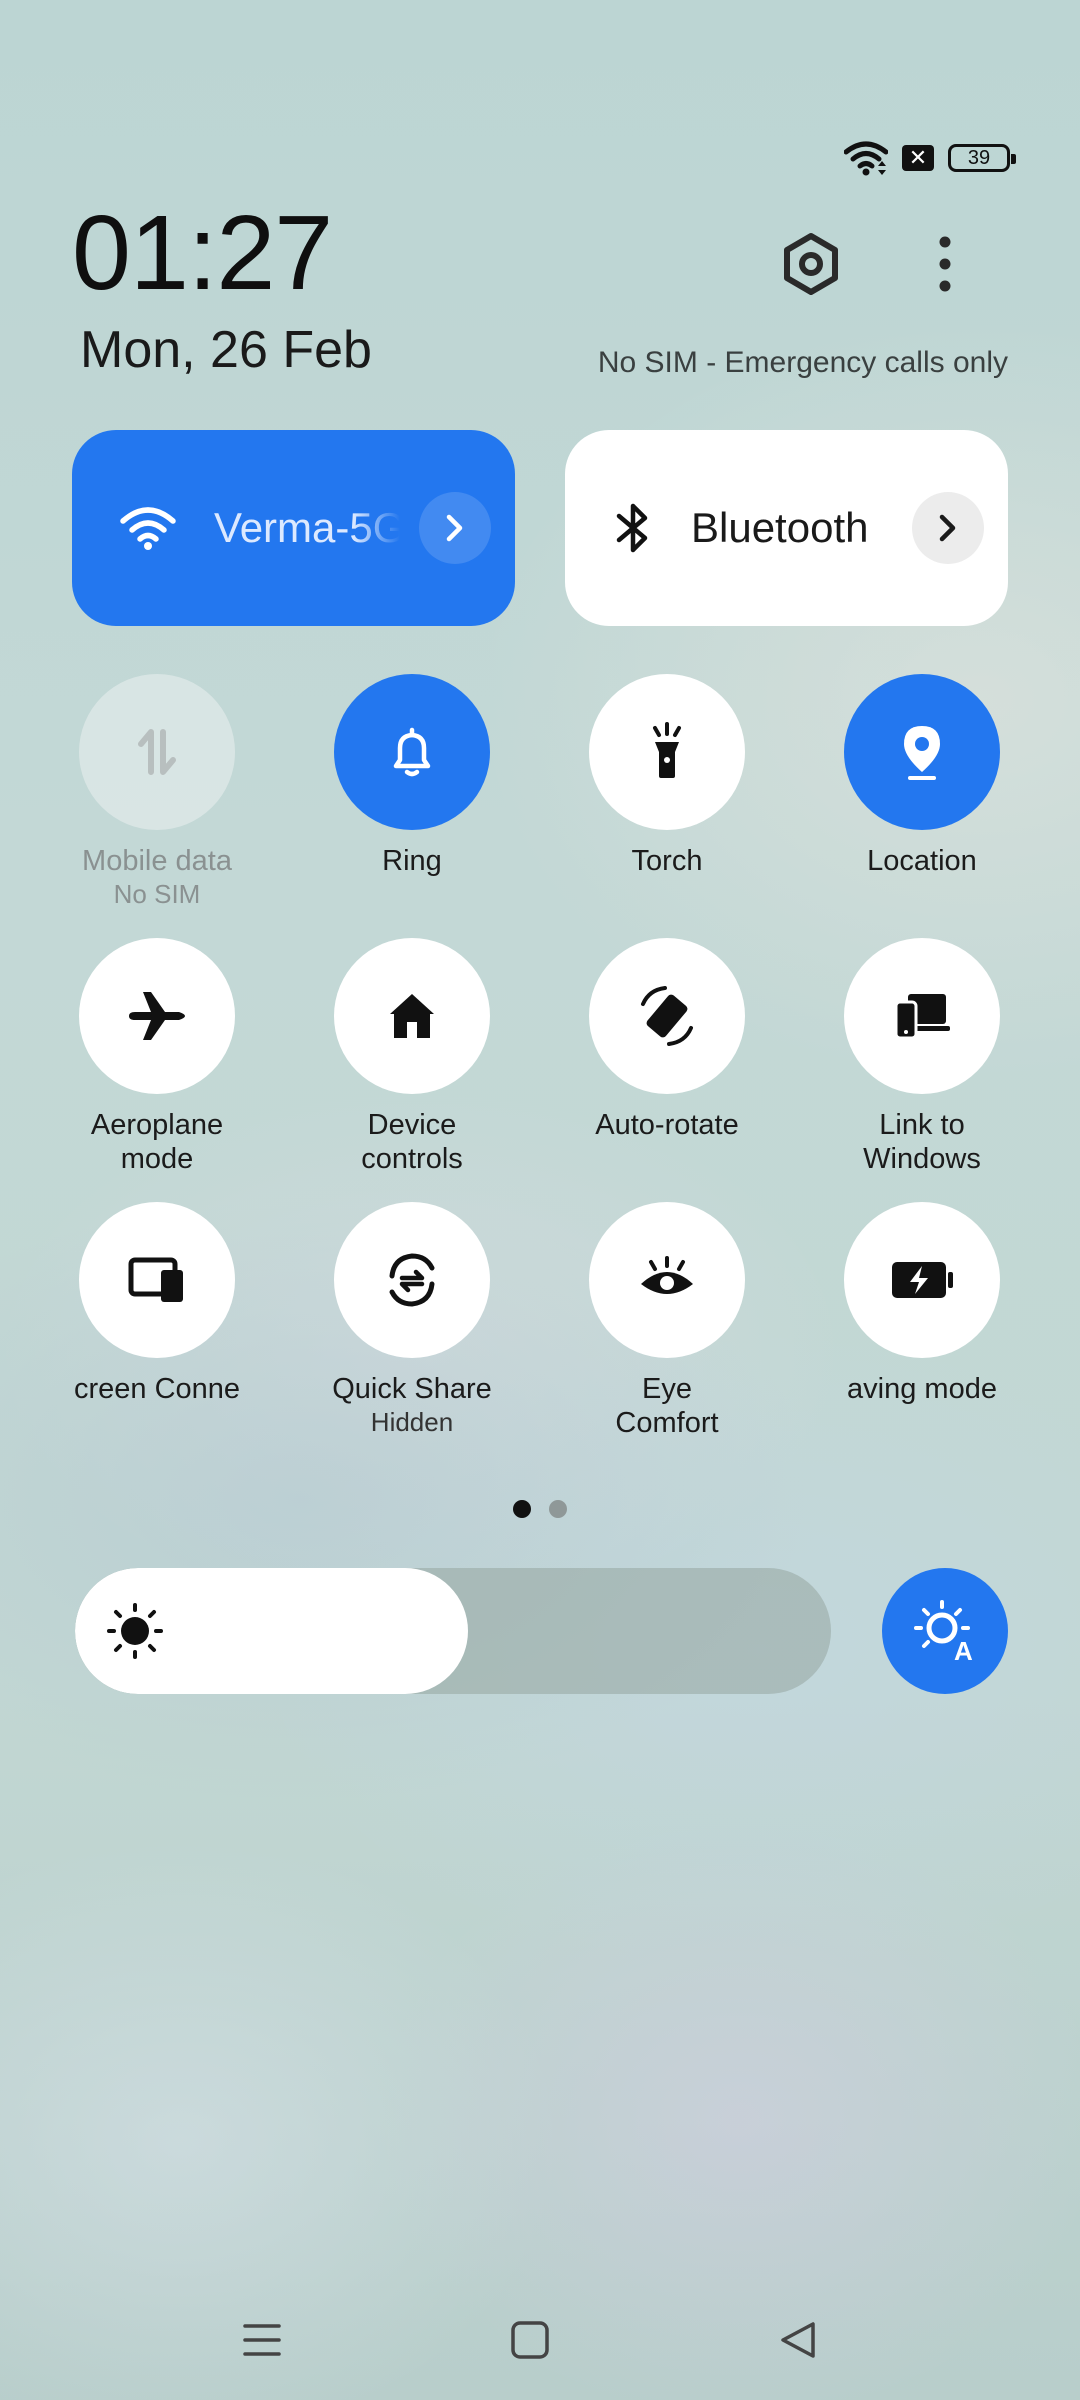 Image resolution: width=1080 pixels, height=2400 pixels. Describe the element at coordinates (157, 1159) in the screenshot. I see `tile-label-line2: mode` at that location.